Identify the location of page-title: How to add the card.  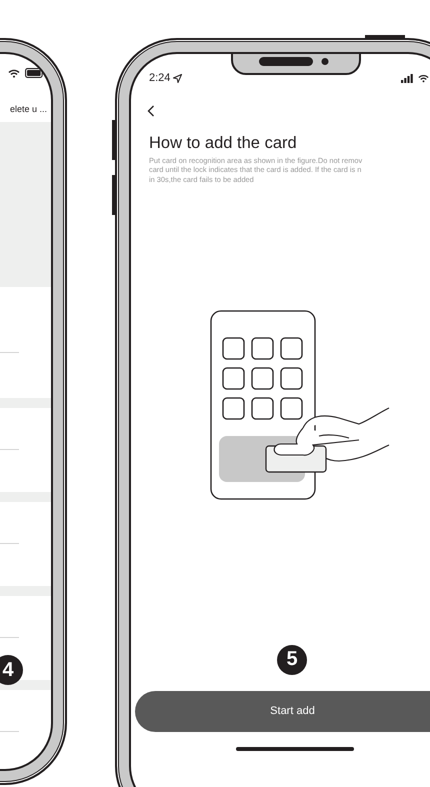
(223, 143).